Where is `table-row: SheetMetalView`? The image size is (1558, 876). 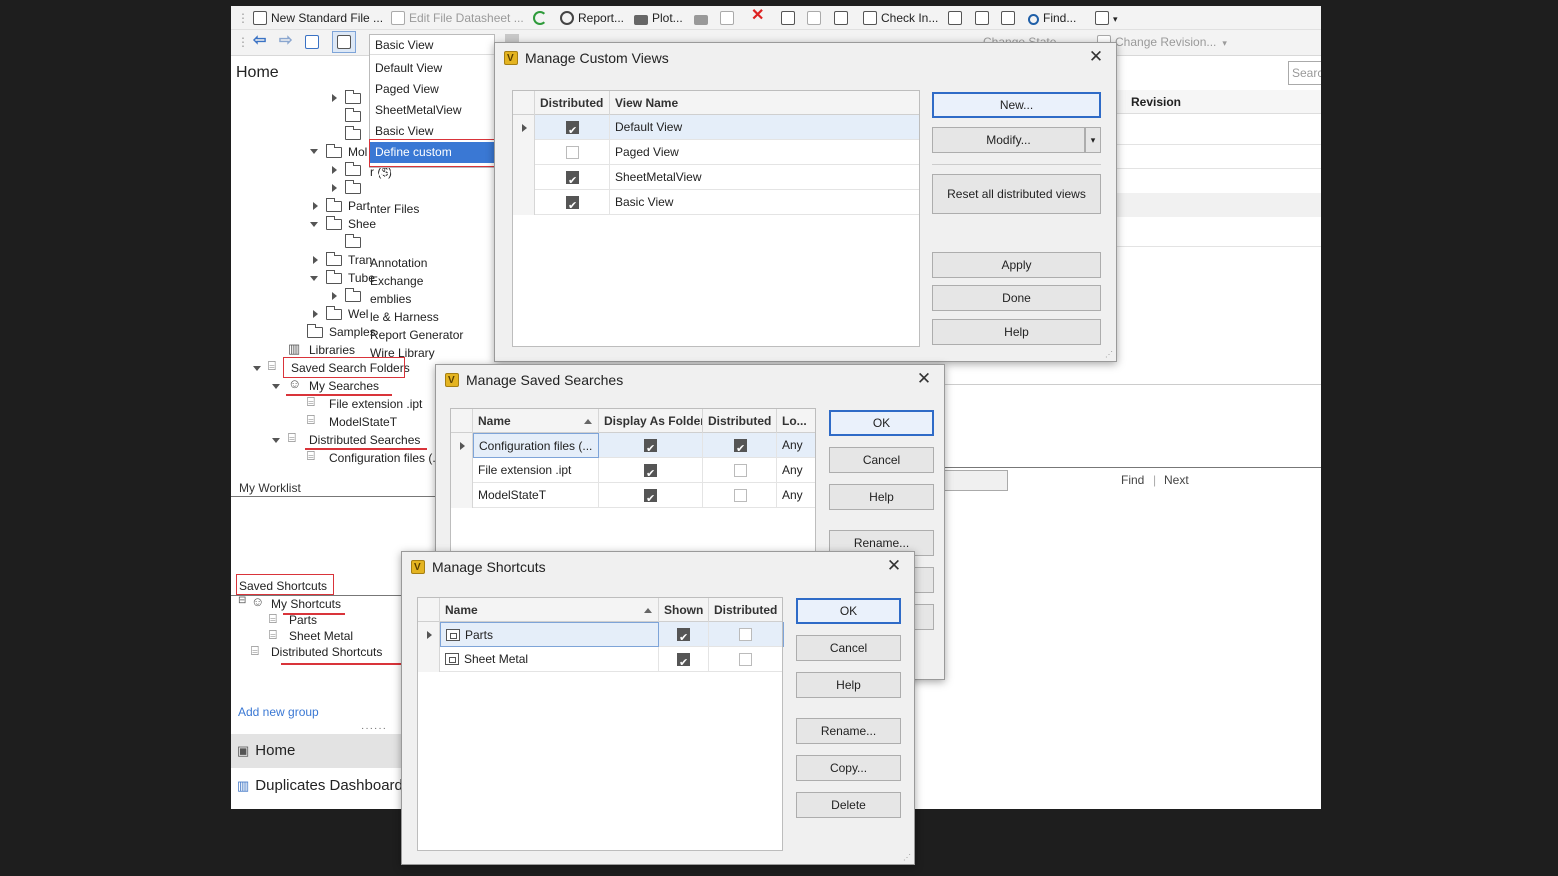 table-row: SheetMetalView is located at coordinates (716, 177).